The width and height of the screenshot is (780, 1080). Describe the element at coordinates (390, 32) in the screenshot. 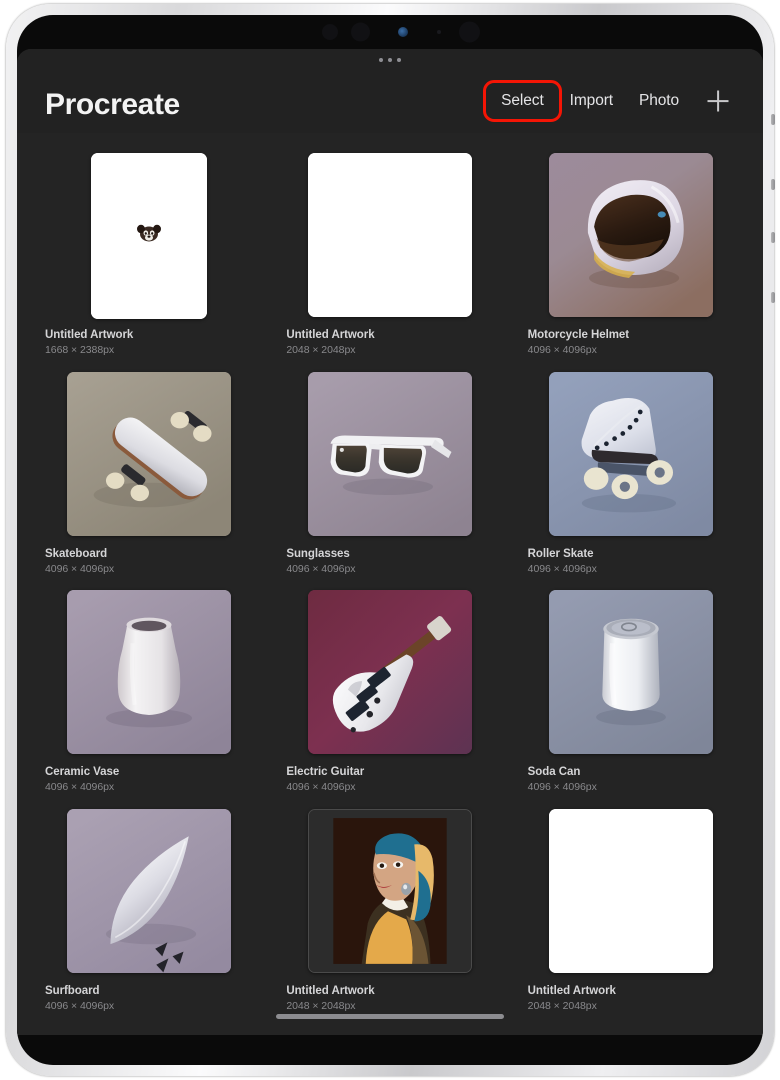

I see `device-sensor-bar` at that location.